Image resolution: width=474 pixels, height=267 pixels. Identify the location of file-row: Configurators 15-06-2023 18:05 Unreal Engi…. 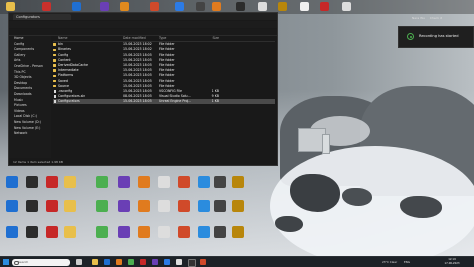
(164, 102).